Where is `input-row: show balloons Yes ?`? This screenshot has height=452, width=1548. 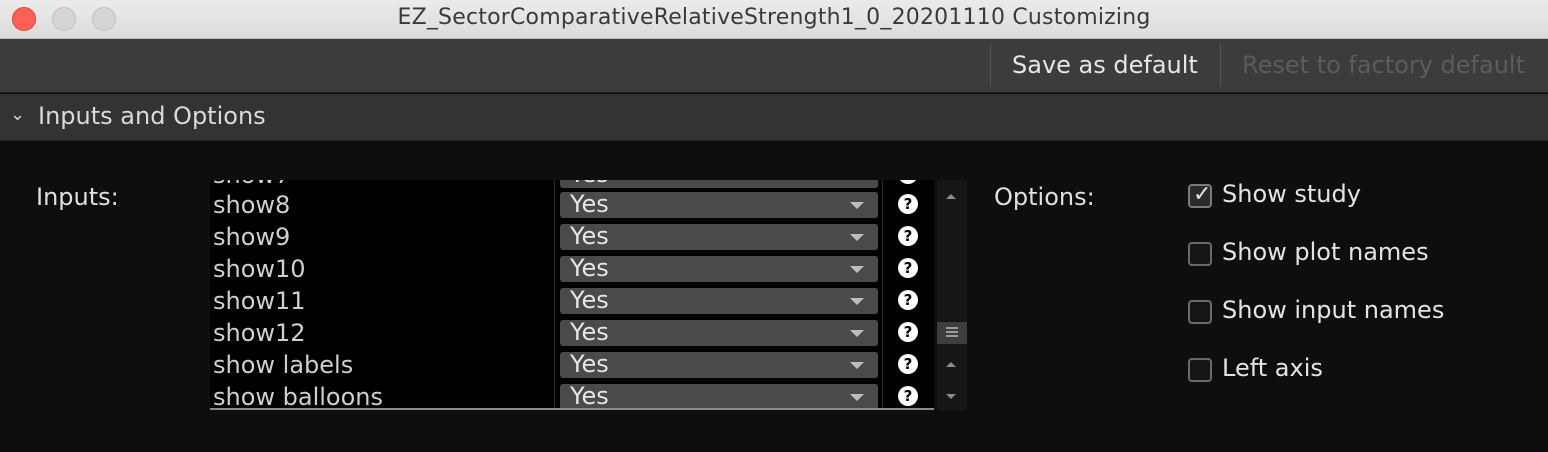 input-row: show balloons Yes ? is located at coordinates (572, 396).